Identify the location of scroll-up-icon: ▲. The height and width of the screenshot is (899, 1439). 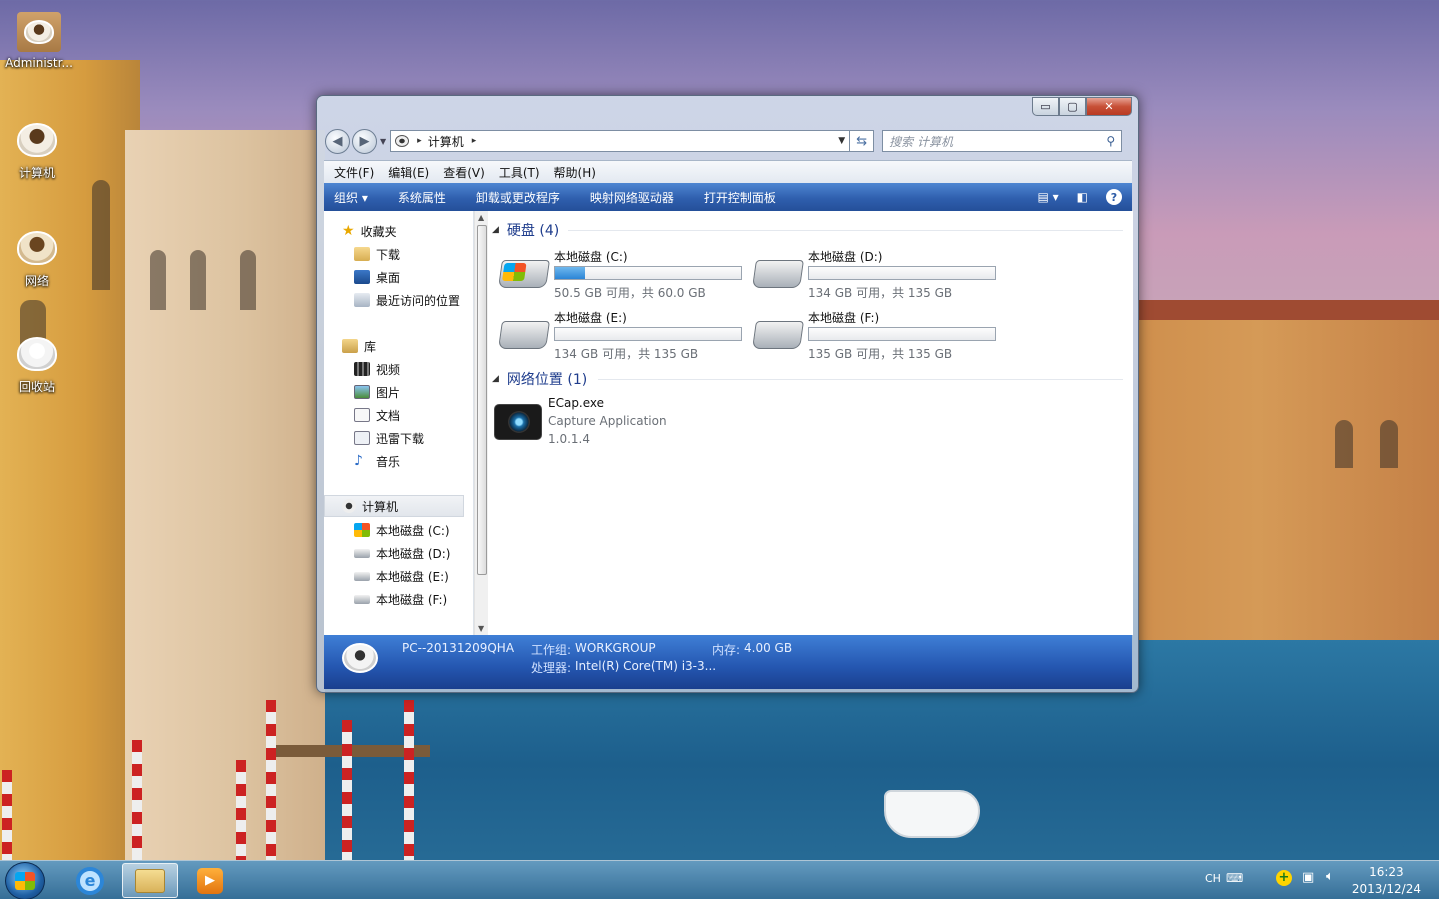
(481, 217).